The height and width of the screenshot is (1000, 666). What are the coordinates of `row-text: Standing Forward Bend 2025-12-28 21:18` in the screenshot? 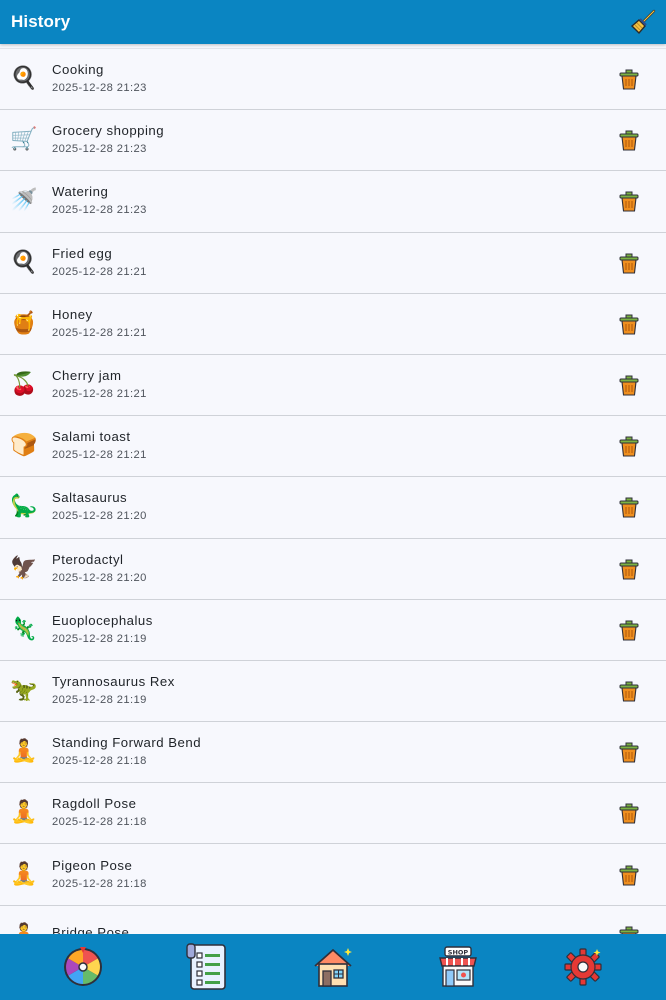 It's located at (333, 751).